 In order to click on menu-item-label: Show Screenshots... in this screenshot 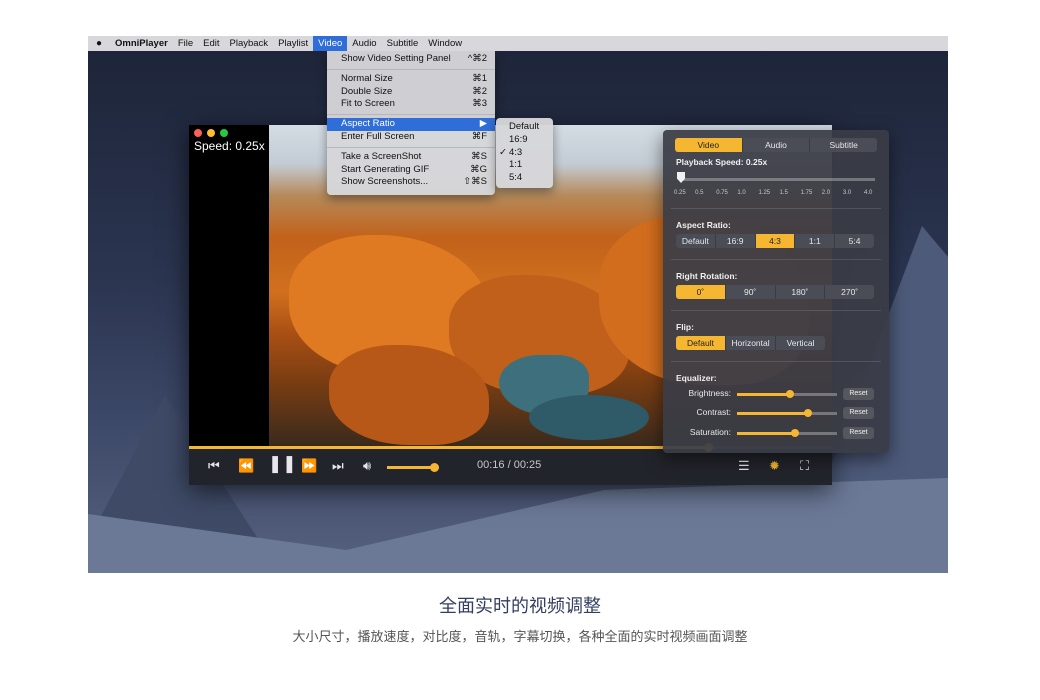, I will do `click(385, 182)`.